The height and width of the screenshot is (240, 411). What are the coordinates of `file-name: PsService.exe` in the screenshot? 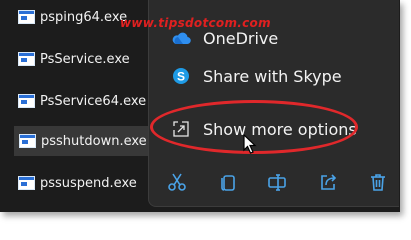 It's located at (85, 59).